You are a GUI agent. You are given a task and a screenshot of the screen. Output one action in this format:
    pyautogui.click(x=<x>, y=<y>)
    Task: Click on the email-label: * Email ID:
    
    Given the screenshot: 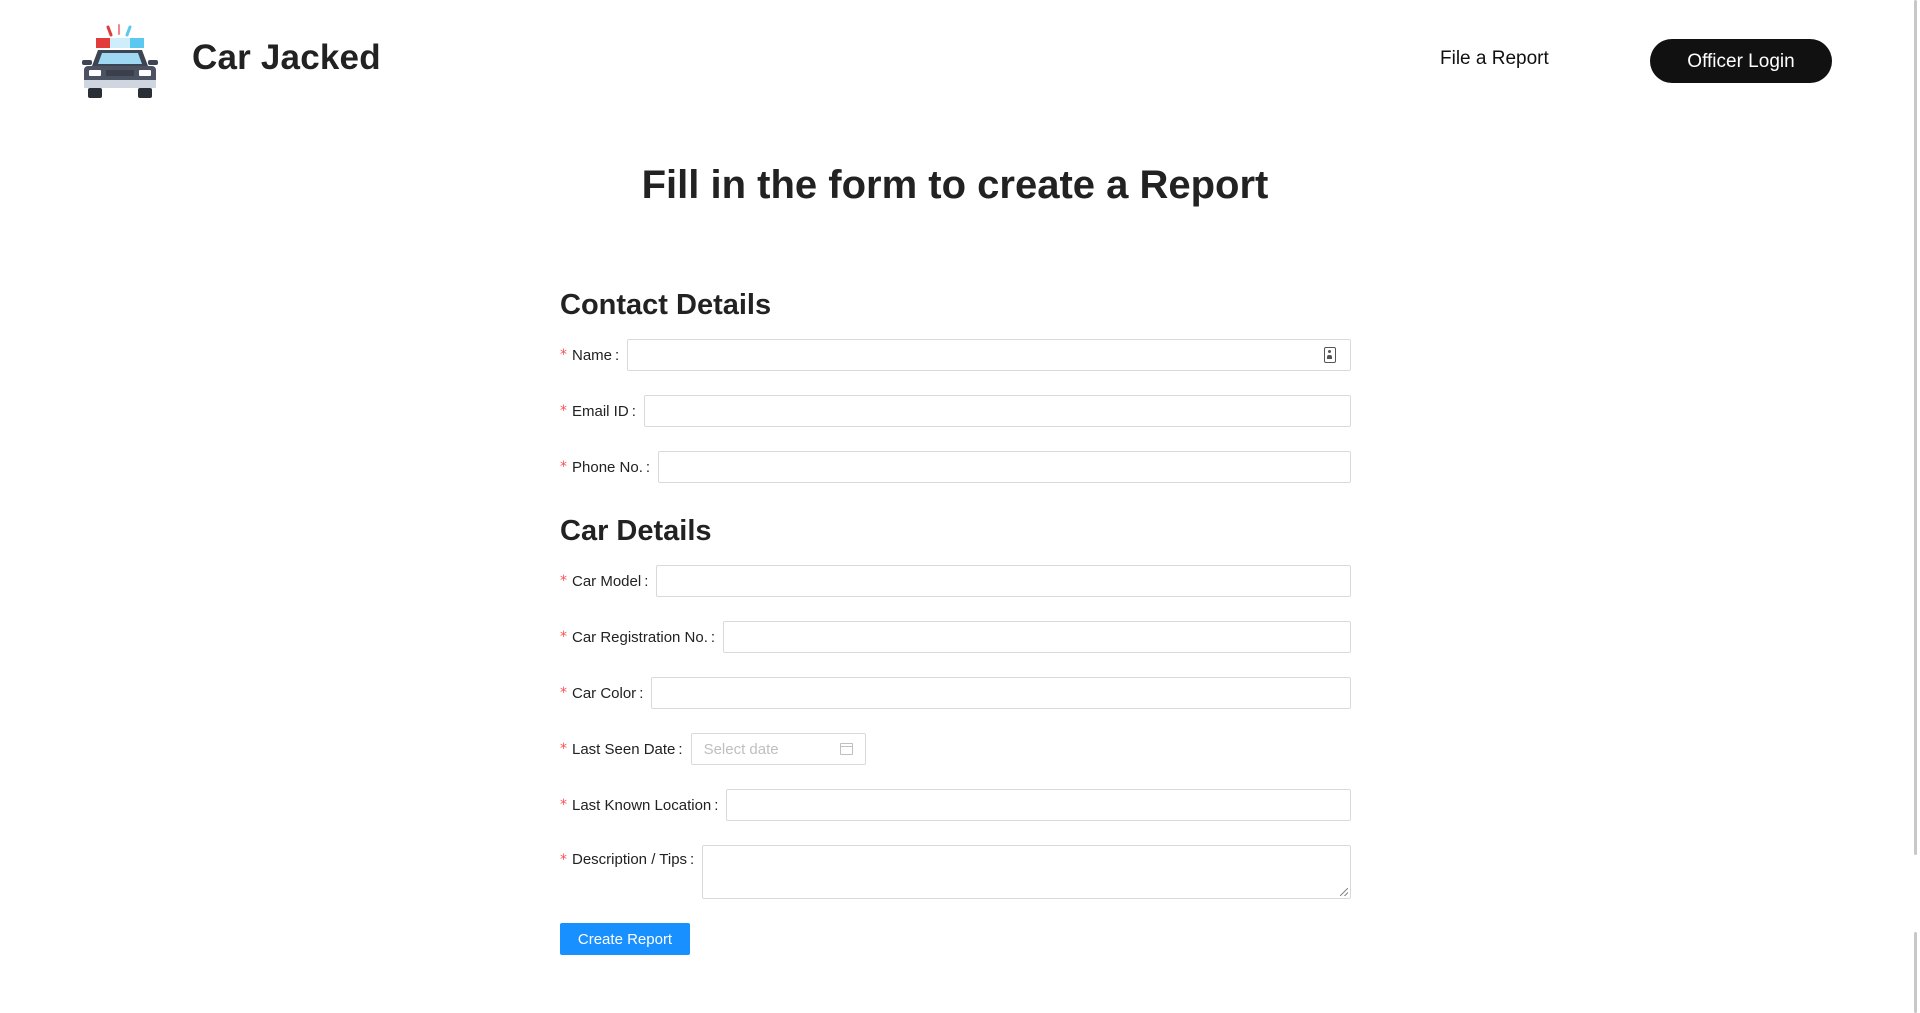 What is the action you would take?
    pyautogui.click(x=598, y=411)
    